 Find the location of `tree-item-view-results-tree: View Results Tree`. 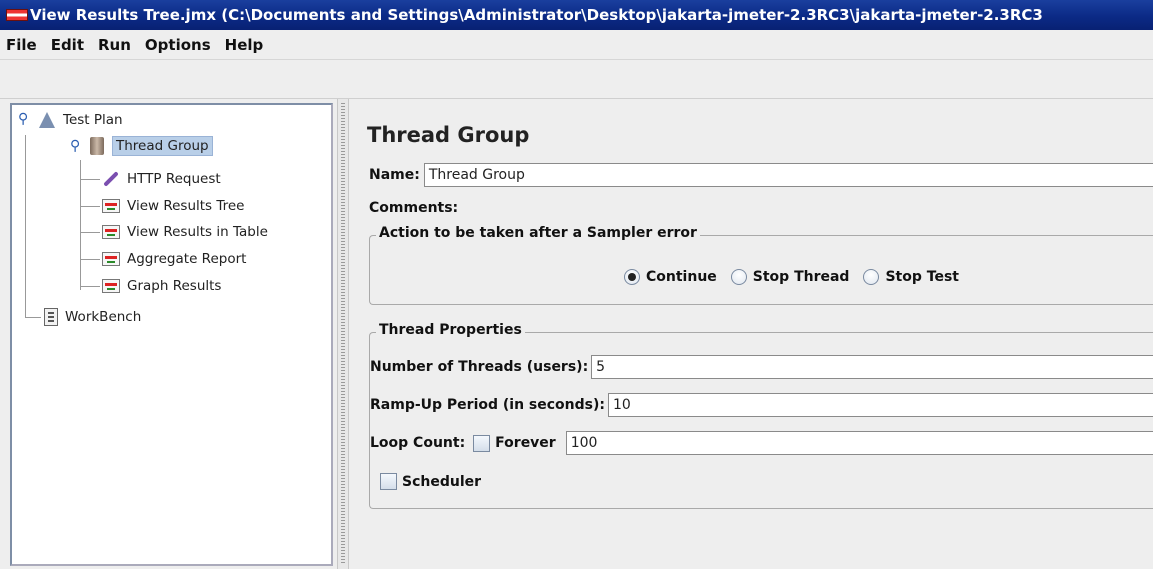

tree-item-view-results-tree: View Results Tree is located at coordinates (175, 206).